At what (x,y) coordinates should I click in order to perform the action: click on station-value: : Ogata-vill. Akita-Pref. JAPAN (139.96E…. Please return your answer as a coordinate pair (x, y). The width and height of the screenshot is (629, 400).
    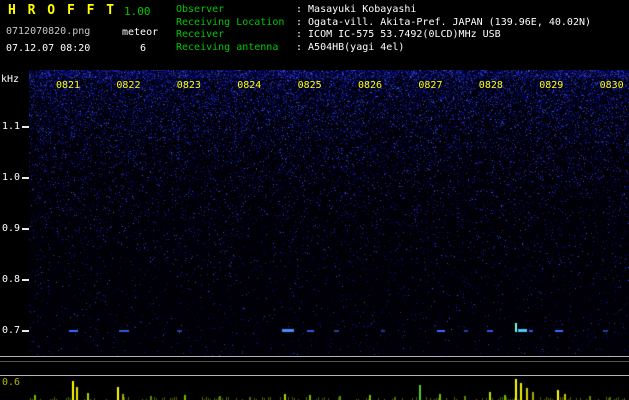
    Looking at the image, I should click on (444, 22).